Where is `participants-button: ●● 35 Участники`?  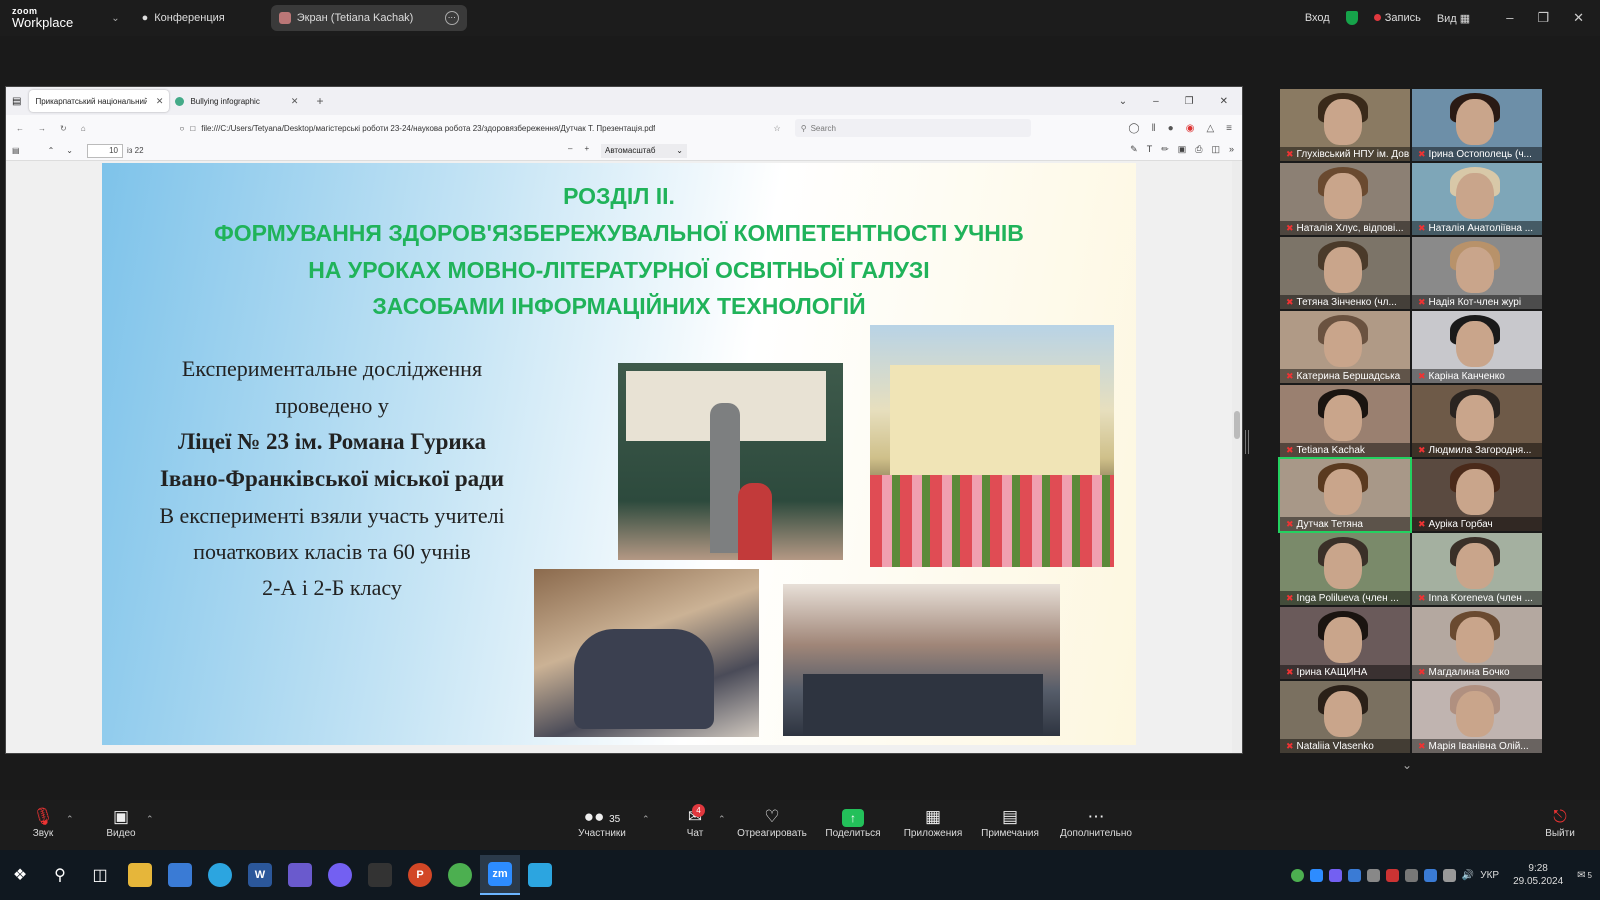
participants-button: ●● 35 Участники is located at coordinates (602, 822).